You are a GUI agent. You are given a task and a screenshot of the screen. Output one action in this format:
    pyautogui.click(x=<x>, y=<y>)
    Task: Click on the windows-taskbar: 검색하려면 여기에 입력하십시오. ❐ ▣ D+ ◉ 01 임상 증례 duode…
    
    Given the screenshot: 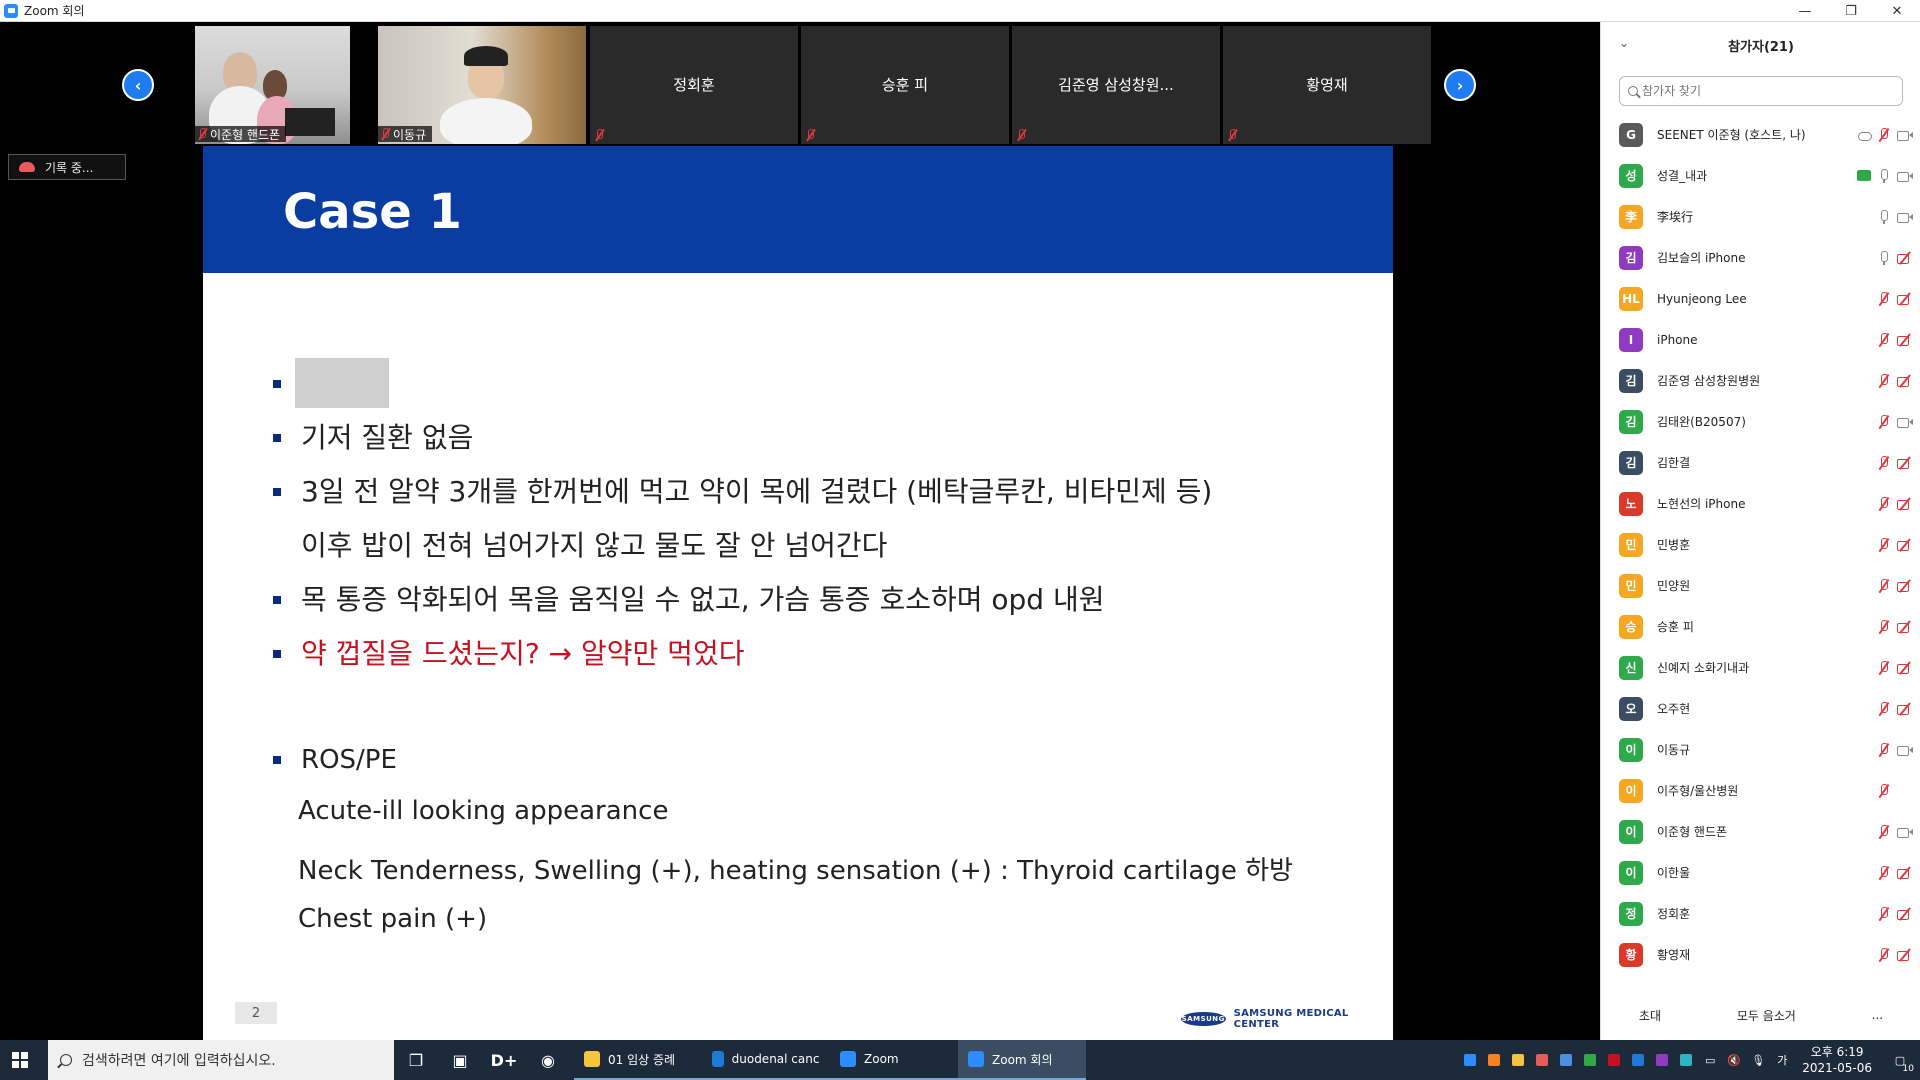 What is the action you would take?
    pyautogui.click(x=960, y=1060)
    